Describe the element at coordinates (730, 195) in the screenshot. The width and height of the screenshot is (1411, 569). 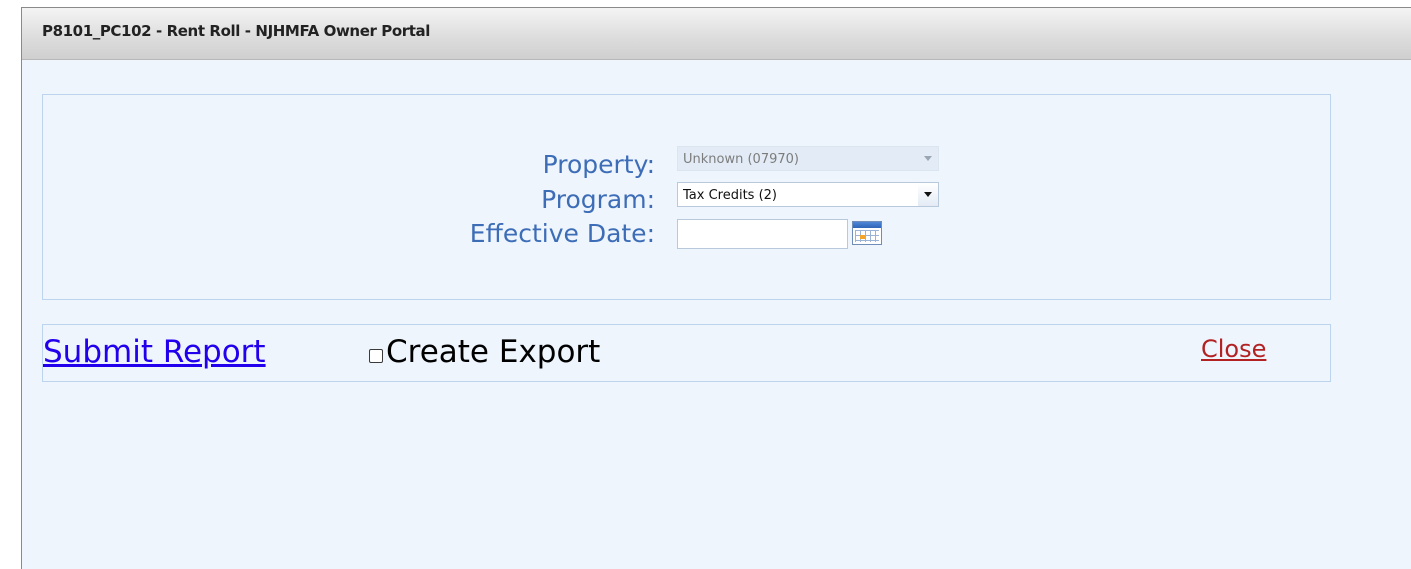
I see `program-select-value: Tax Credits (2)` at that location.